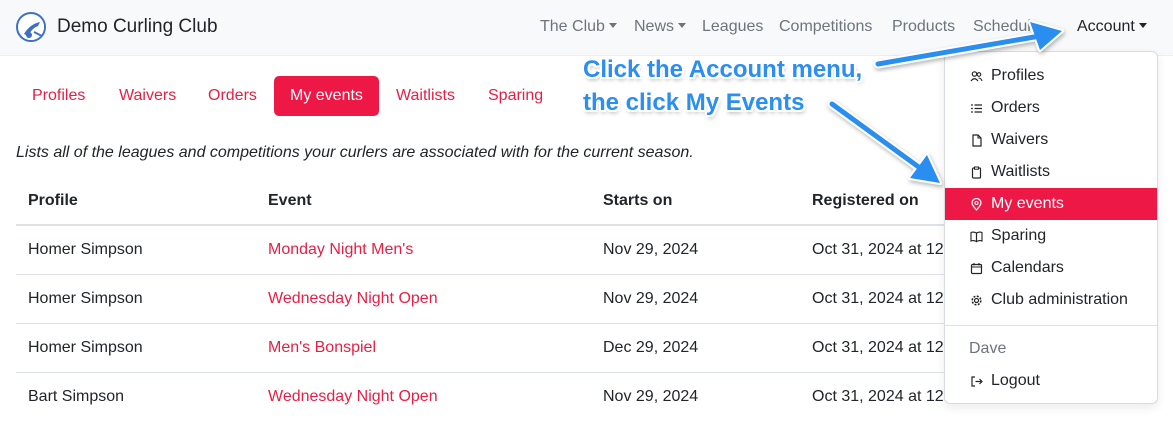 The height and width of the screenshot is (433, 1173). I want to click on arrow-to-account-icon, so click(968, 44).